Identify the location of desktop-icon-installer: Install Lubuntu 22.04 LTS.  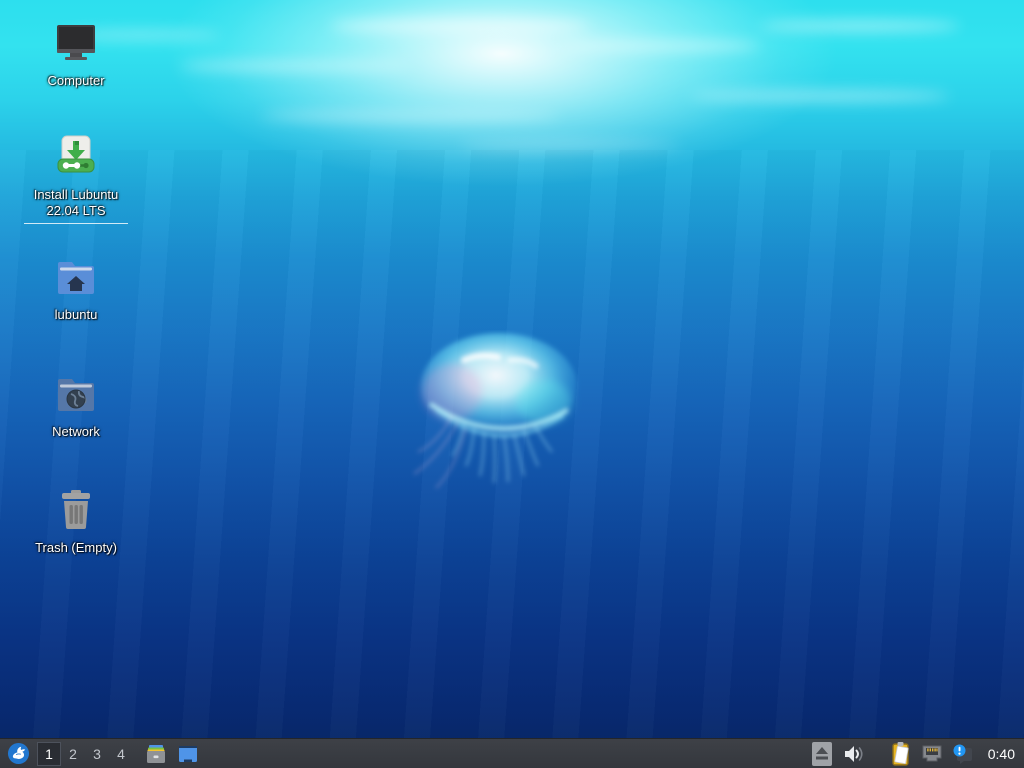
(76, 179).